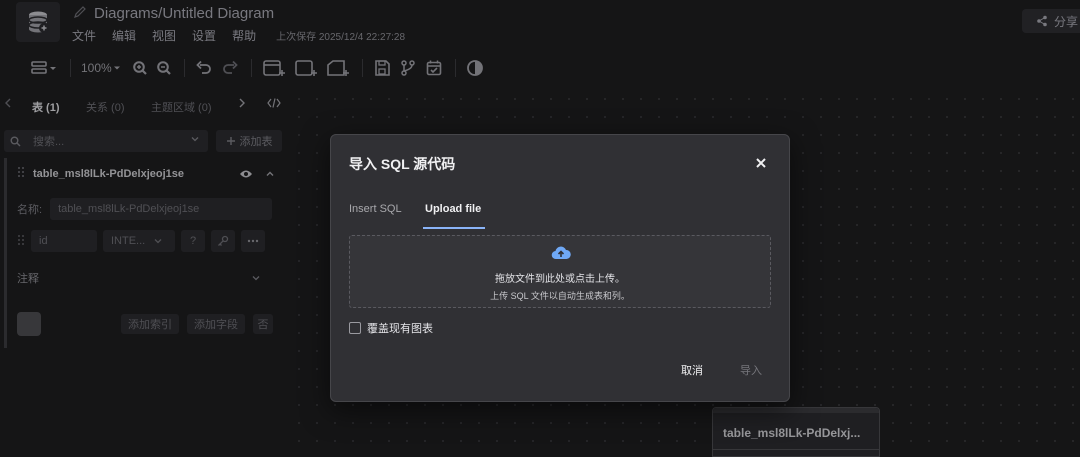 The height and width of the screenshot is (457, 1080). I want to click on dropzone-text: 拖放文件到此处或点击上传。, so click(560, 279).